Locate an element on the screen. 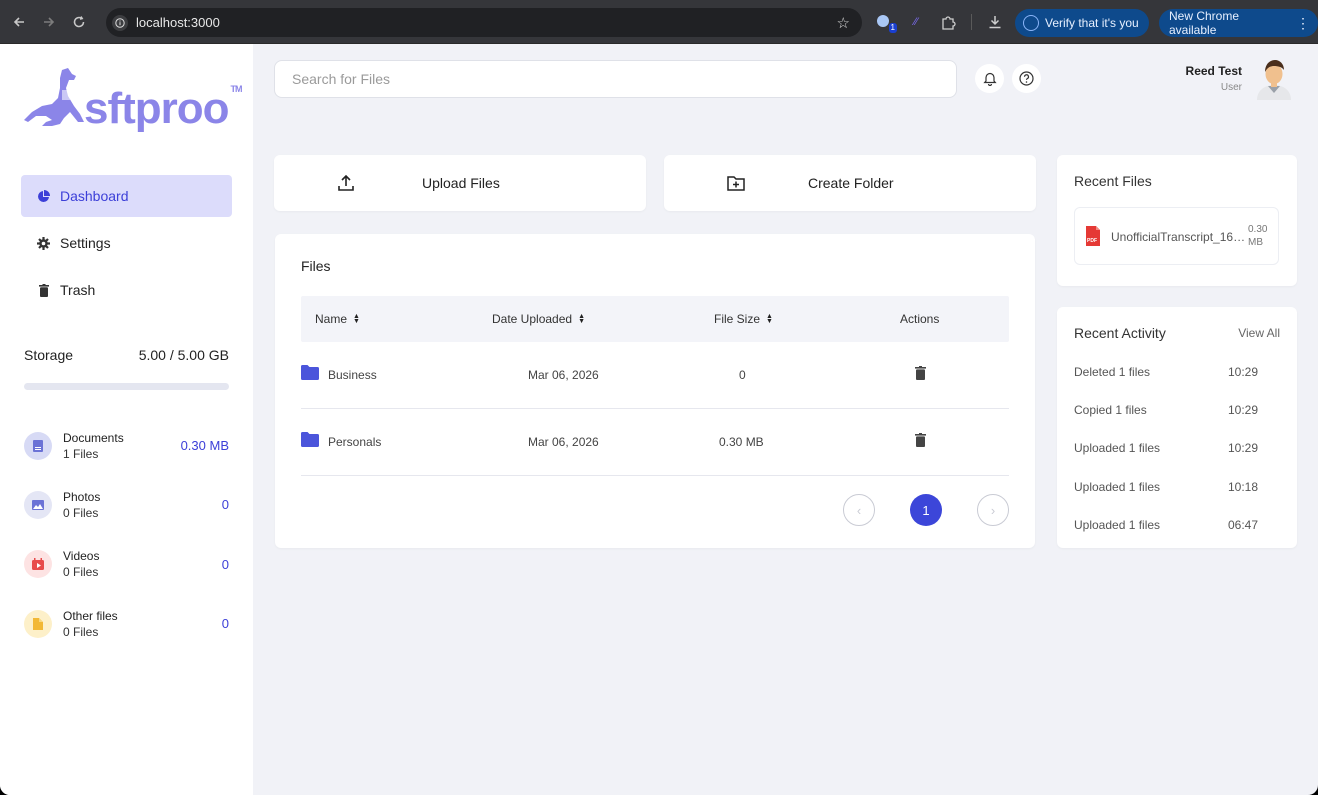  column-actions: Actions is located at coordinates (920, 319).